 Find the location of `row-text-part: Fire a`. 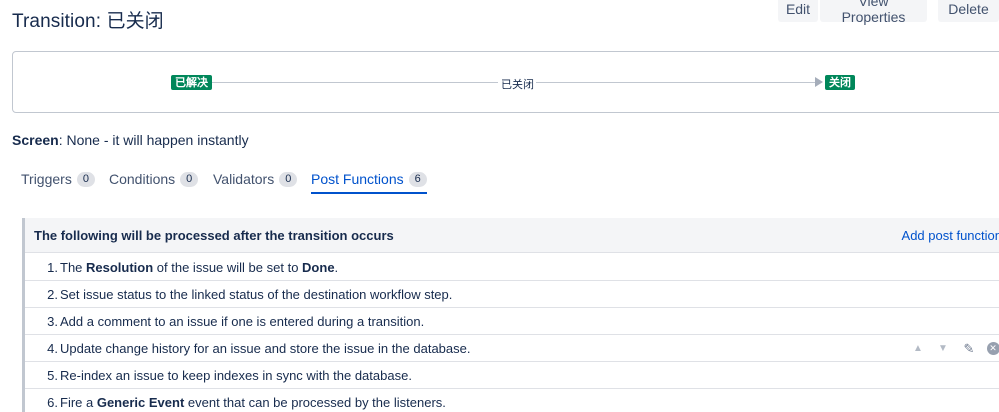

row-text-part: Fire a is located at coordinates (78, 402).